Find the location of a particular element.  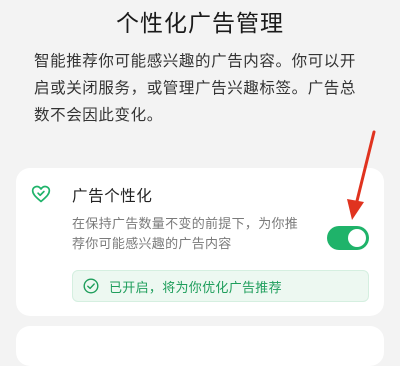

setting-title: 广告个性化 is located at coordinates (112, 196).